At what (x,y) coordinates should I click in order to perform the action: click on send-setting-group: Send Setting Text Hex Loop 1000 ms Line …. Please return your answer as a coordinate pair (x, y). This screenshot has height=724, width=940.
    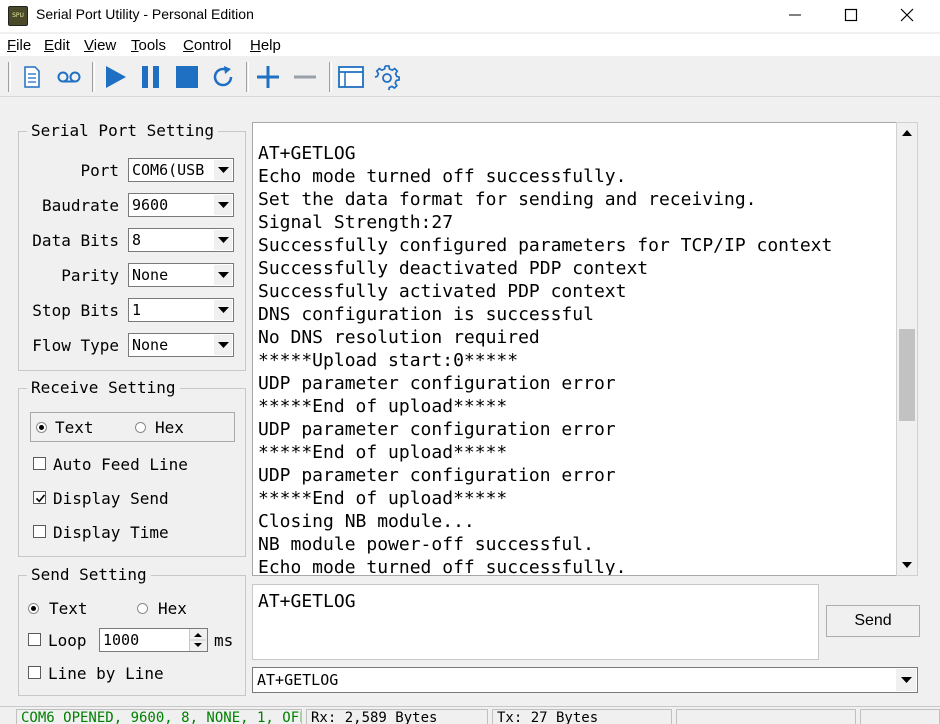
    Looking at the image, I should click on (132, 631).